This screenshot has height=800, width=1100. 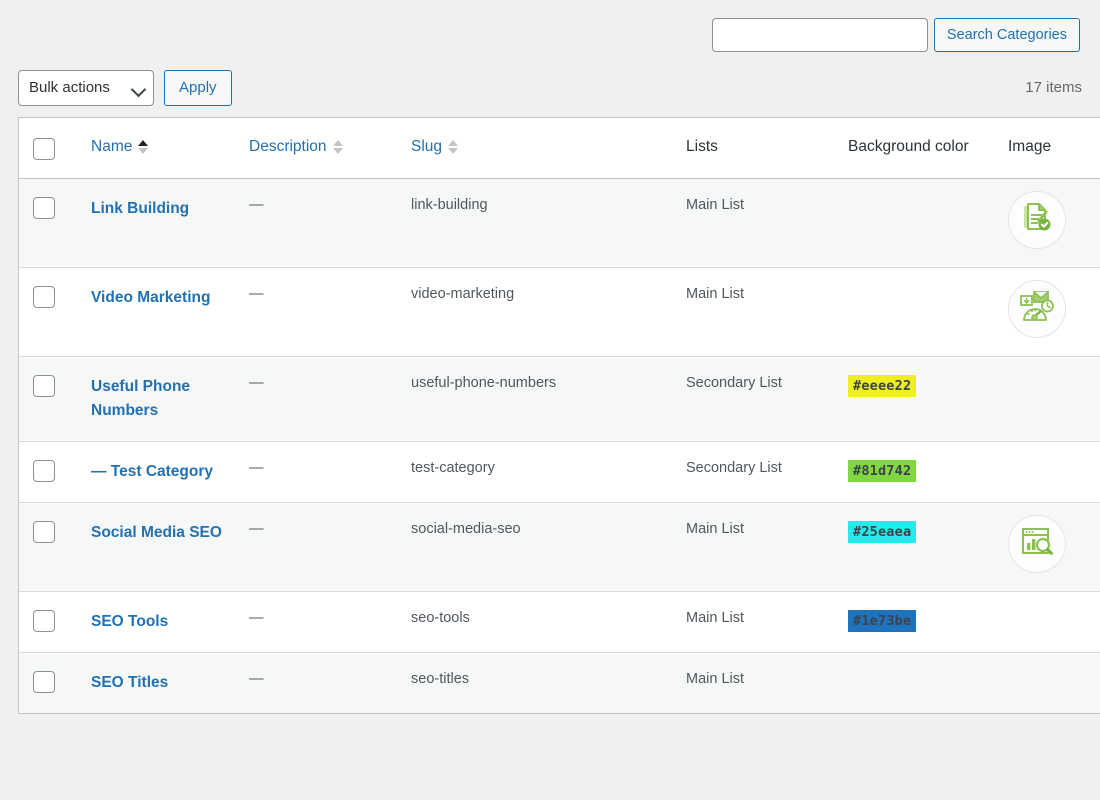 I want to click on category-name-link: SEO Titles, so click(x=129, y=683).